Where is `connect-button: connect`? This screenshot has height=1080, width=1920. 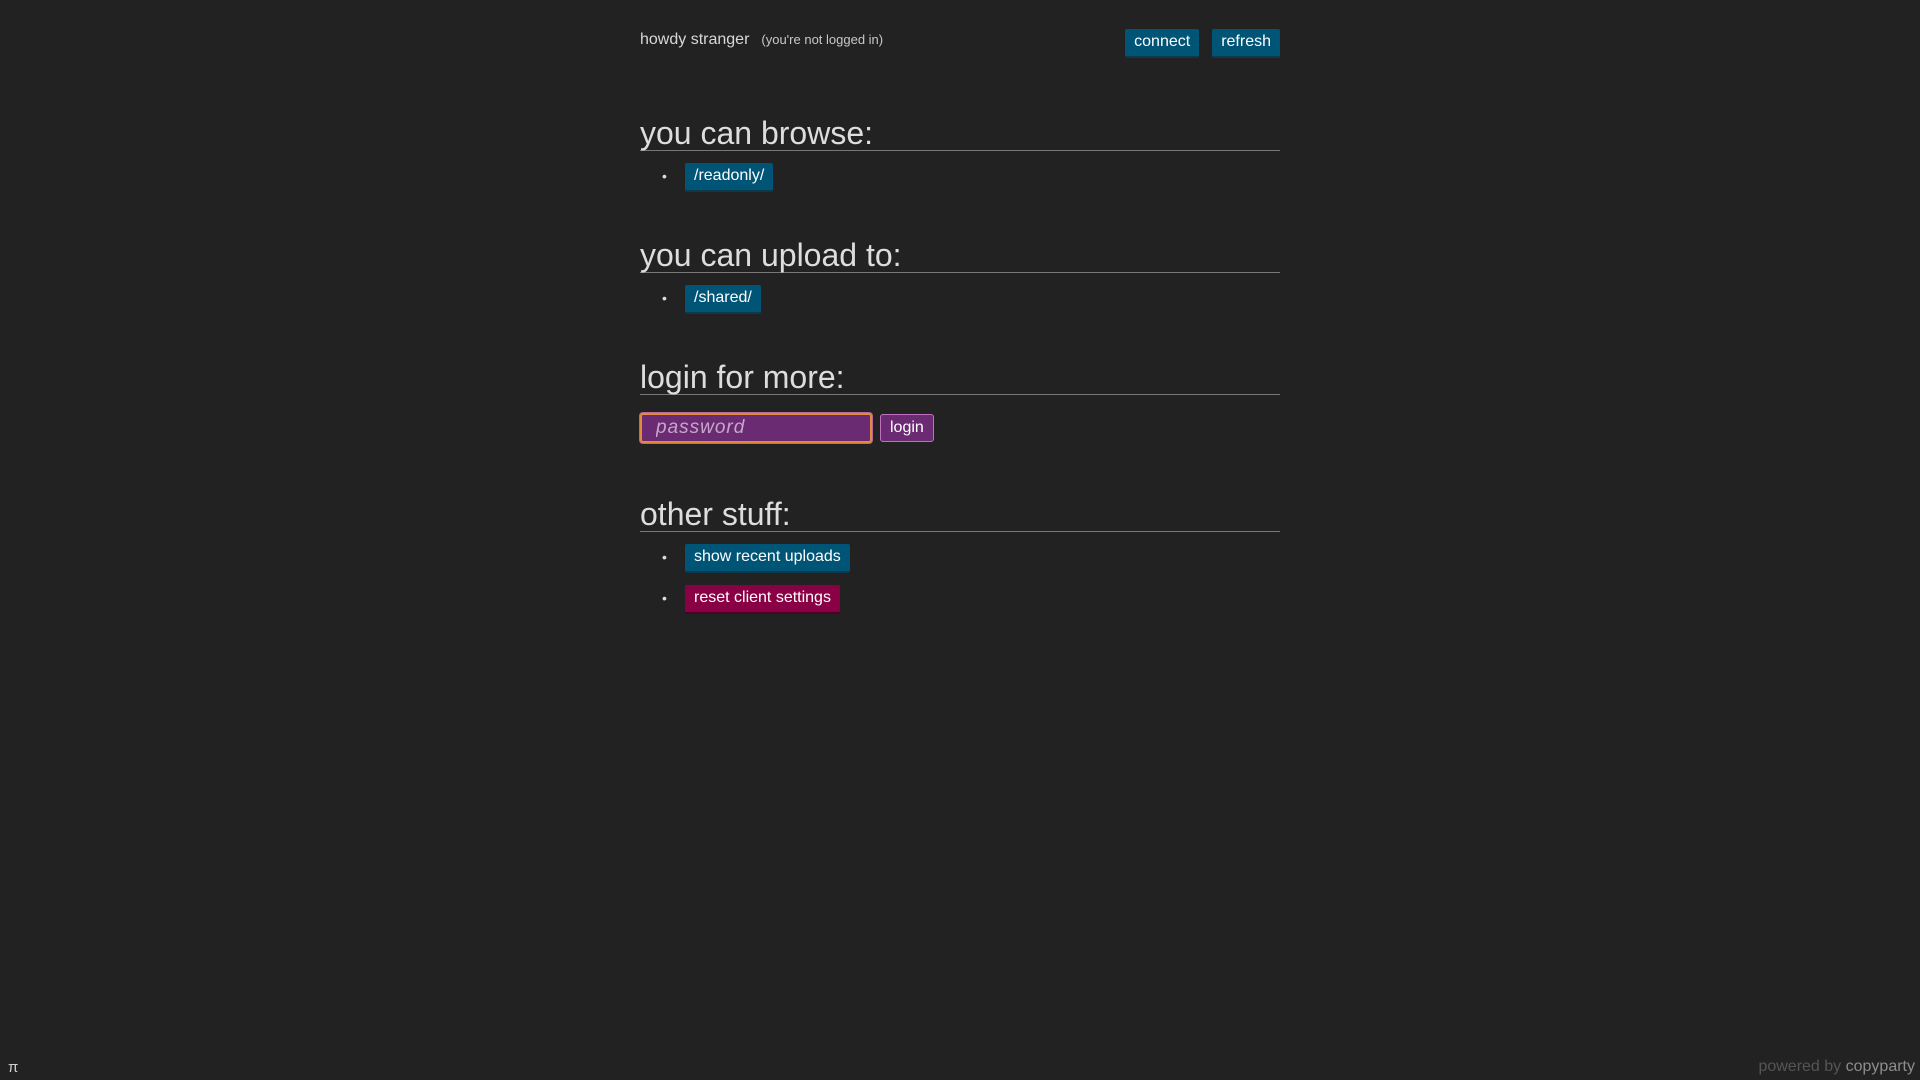
connect-button: connect is located at coordinates (1162, 43).